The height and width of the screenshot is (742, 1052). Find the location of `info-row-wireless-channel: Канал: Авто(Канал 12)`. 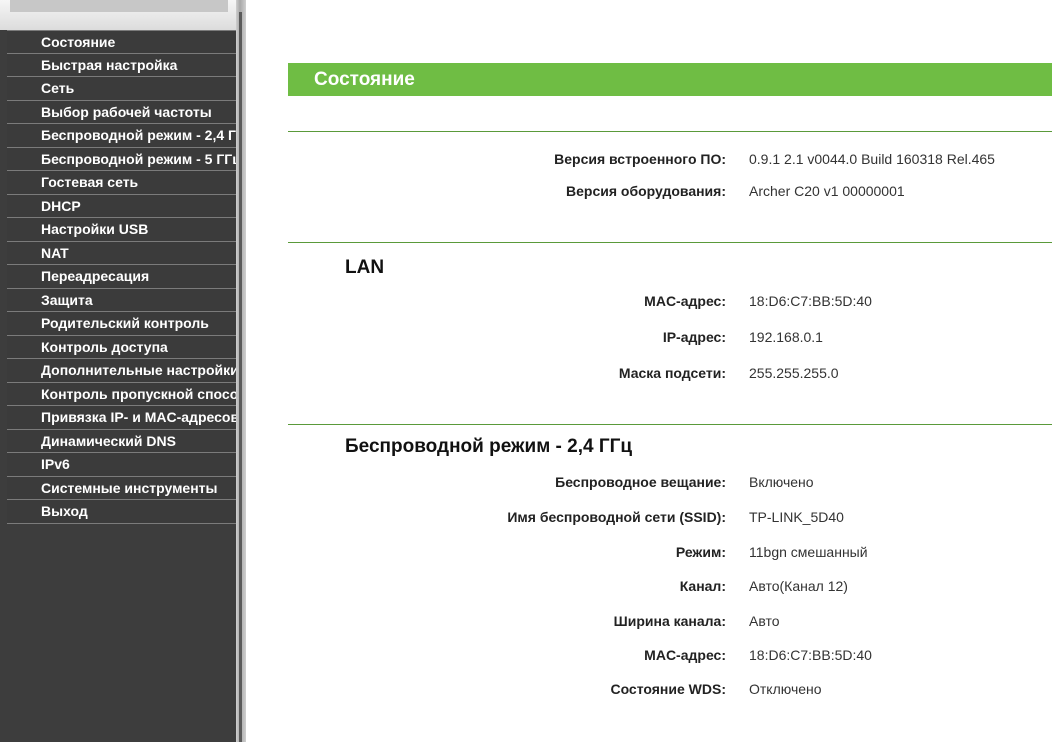

info-row-wireless-channel: Канал: Авто(Канал 12) is located at coordinates (649, 586).